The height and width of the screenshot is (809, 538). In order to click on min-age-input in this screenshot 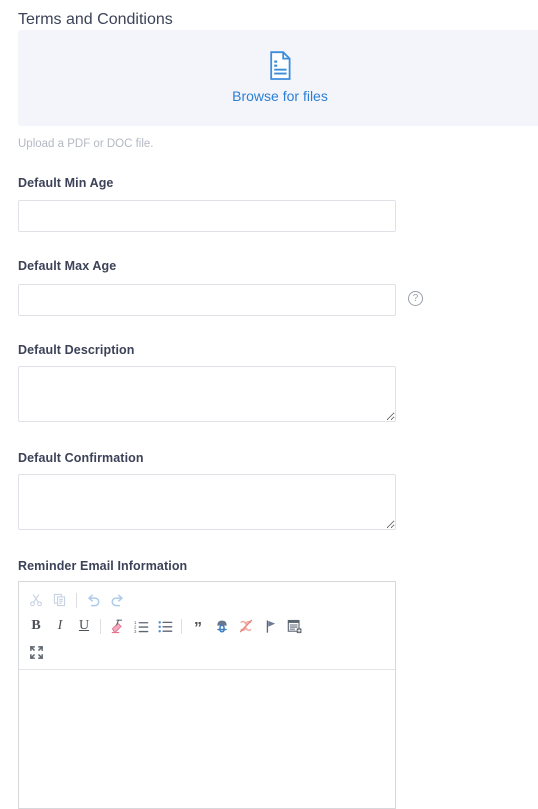, I will do `click(207, 216)`.